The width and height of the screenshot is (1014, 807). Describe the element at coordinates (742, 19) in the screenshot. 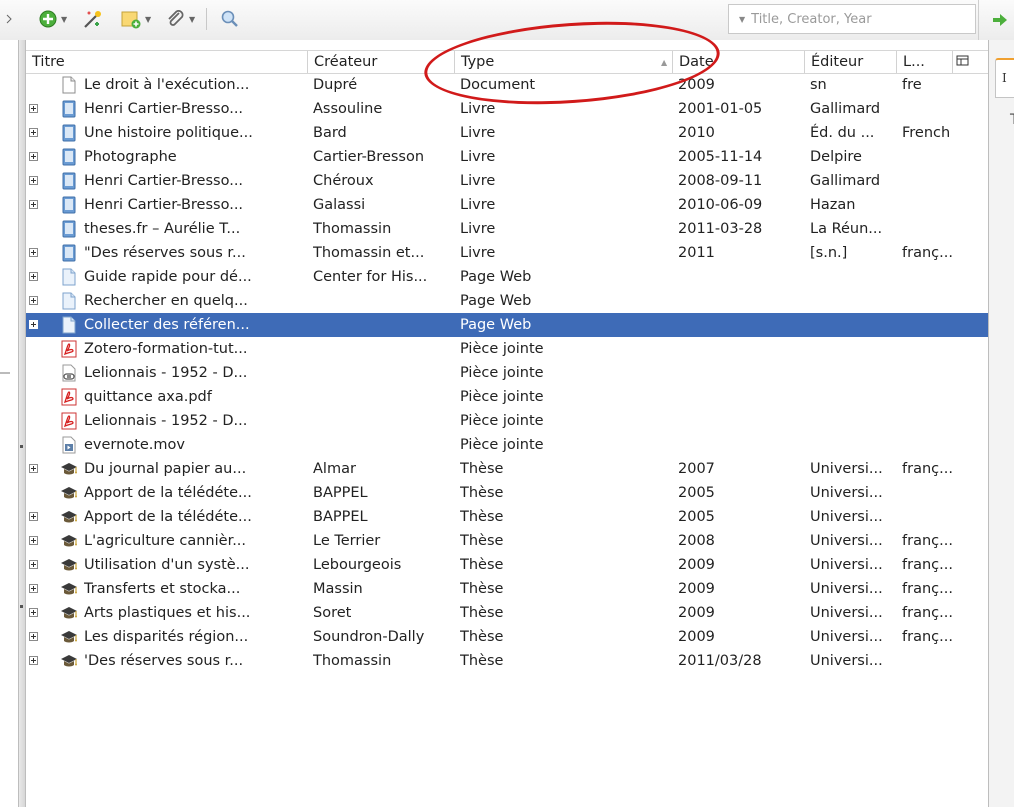

I see `search-mode-dropdown-icon: ▼` at that location.